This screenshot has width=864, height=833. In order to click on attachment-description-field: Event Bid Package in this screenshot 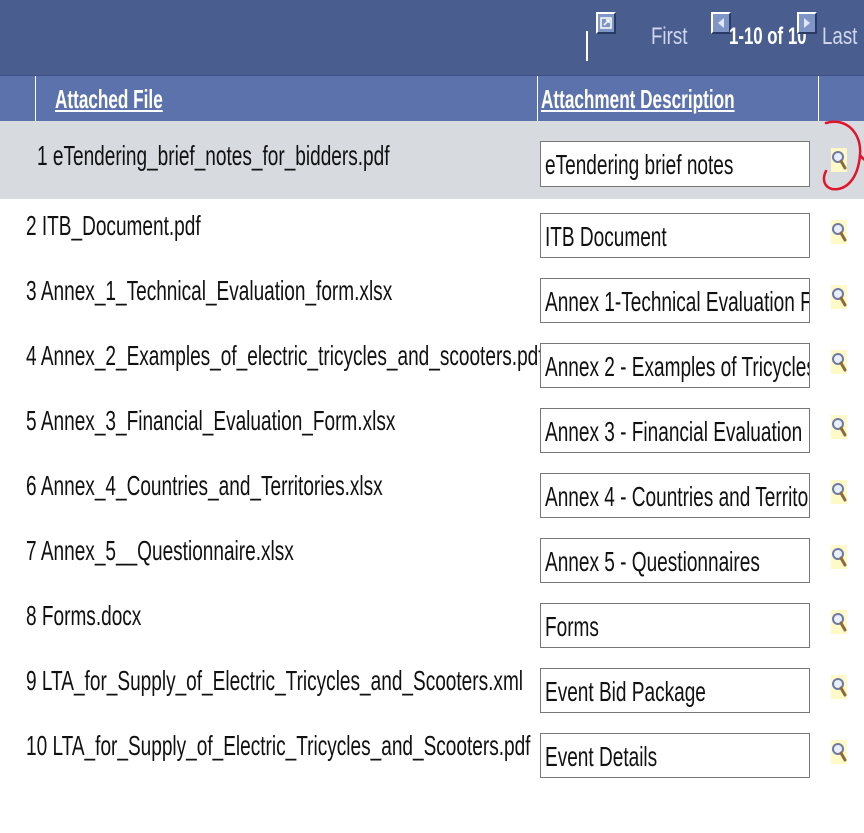, I will do `click(675, 690)`.